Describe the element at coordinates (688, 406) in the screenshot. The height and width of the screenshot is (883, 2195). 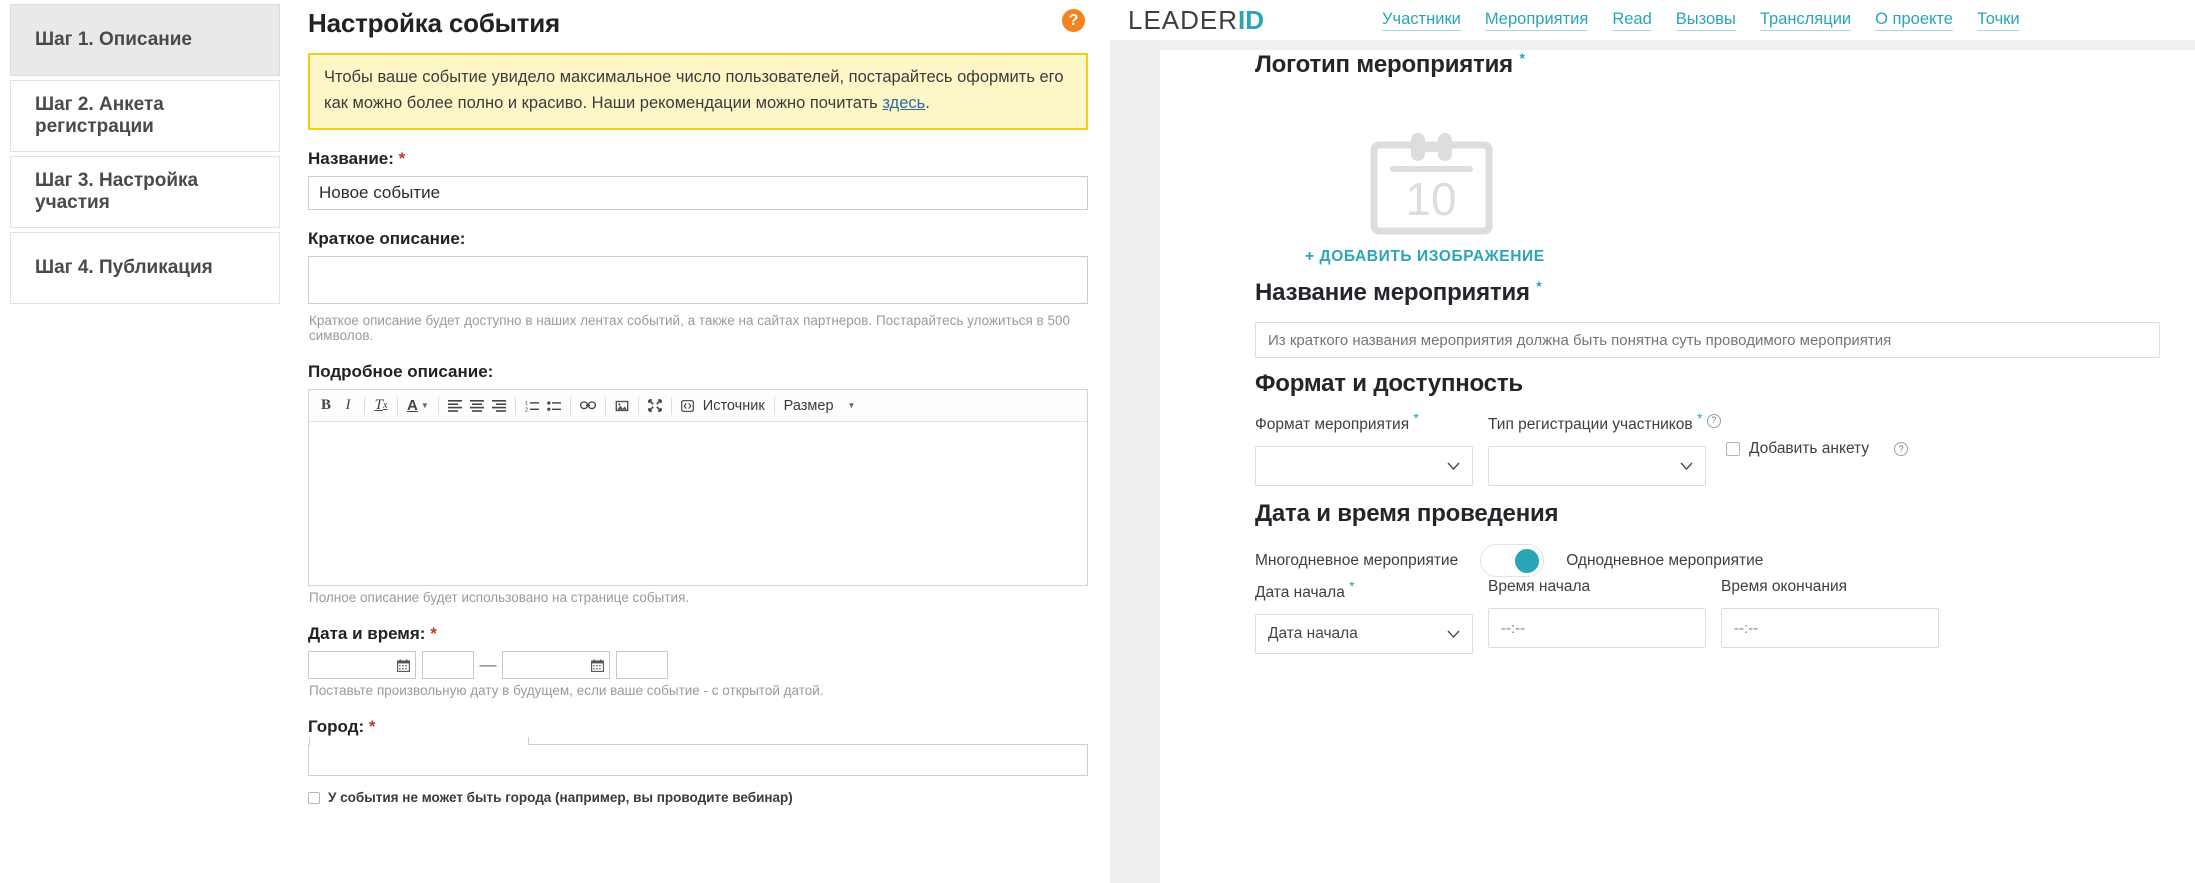
I see `source-code-icon` at that location.